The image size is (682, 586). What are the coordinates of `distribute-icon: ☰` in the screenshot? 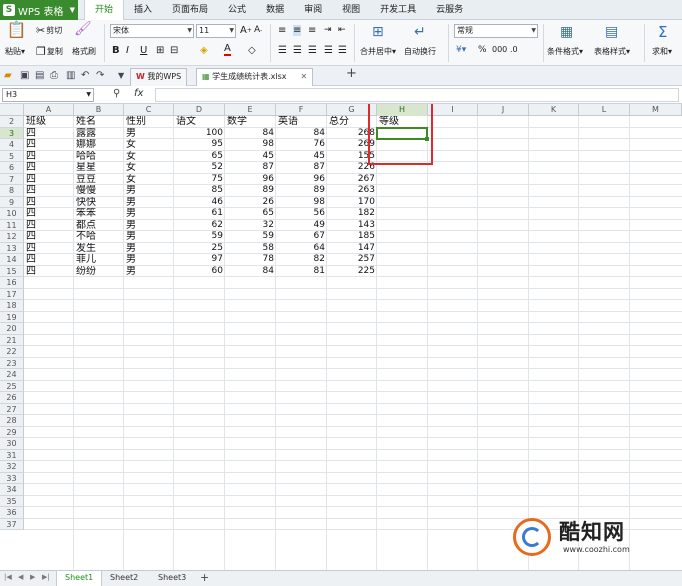 It's located at (342, 50).